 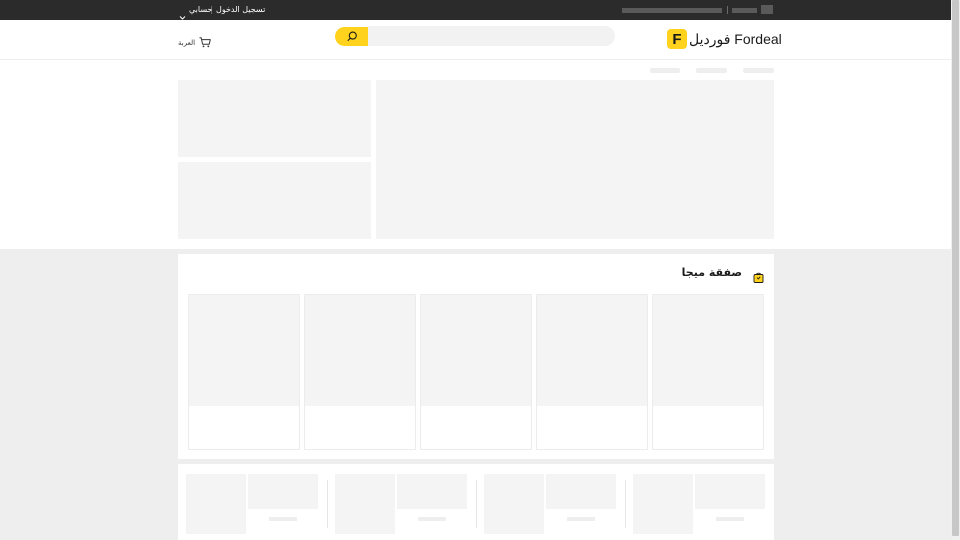 I want to click on top-link-placeholder, so click(x=672, y=10).